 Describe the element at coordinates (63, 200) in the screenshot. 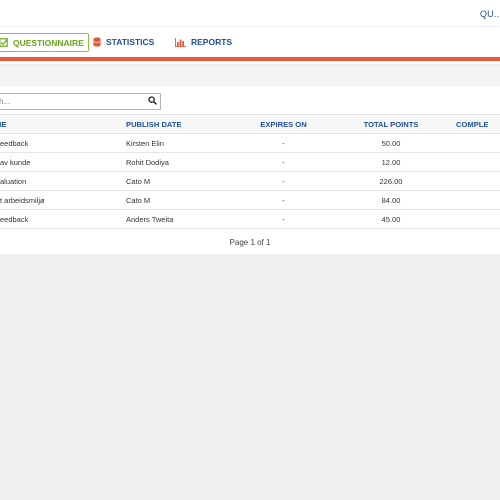

I see `row-name: t arbeidsmiljø` at that location.